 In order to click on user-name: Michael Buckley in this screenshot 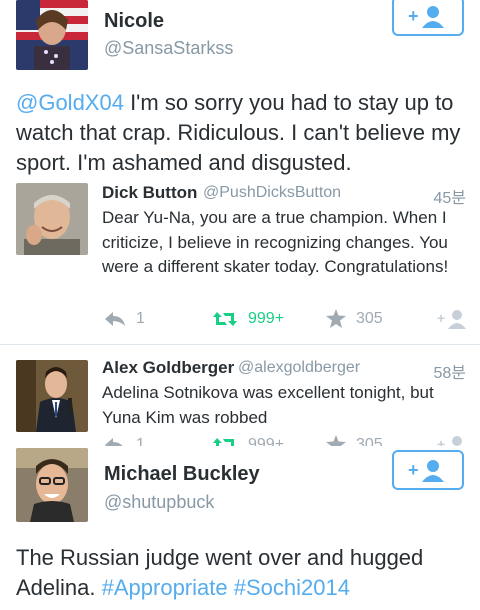, I will do `click(182, 474)`.